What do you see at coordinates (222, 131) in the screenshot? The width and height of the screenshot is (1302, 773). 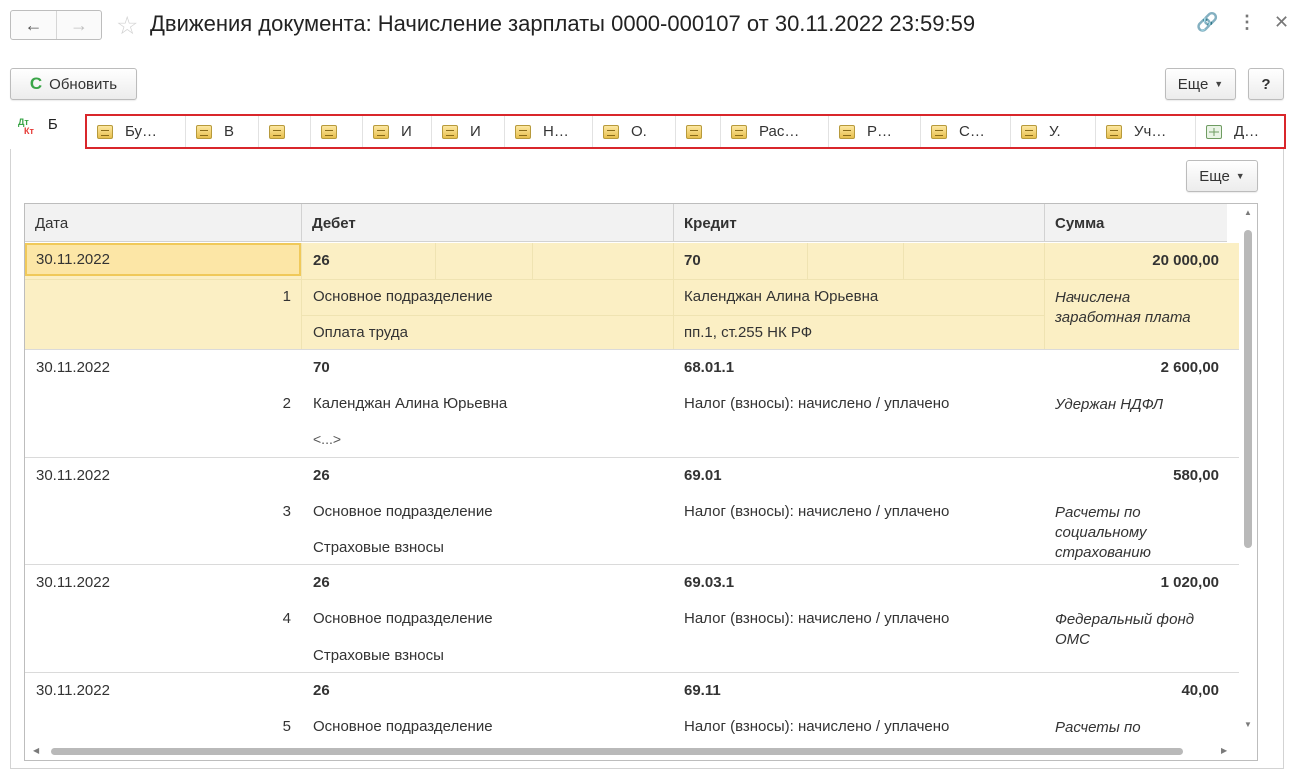 I see `tab-register-2: В` at bounding box center [222, 131].